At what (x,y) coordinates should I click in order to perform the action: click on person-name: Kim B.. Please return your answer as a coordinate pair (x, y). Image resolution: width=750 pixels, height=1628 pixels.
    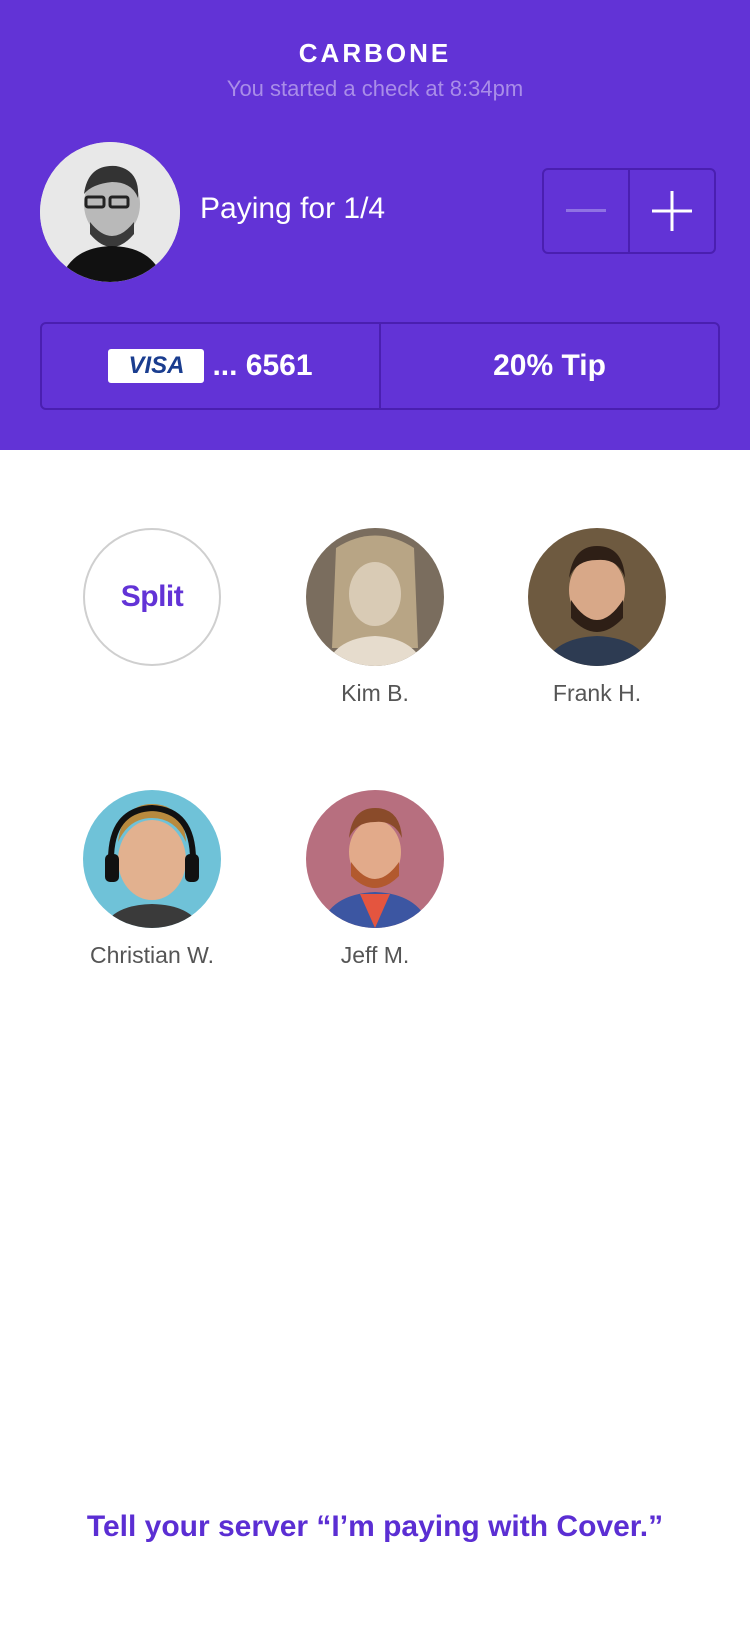
    Looking at the image, I should click on (375, 693).